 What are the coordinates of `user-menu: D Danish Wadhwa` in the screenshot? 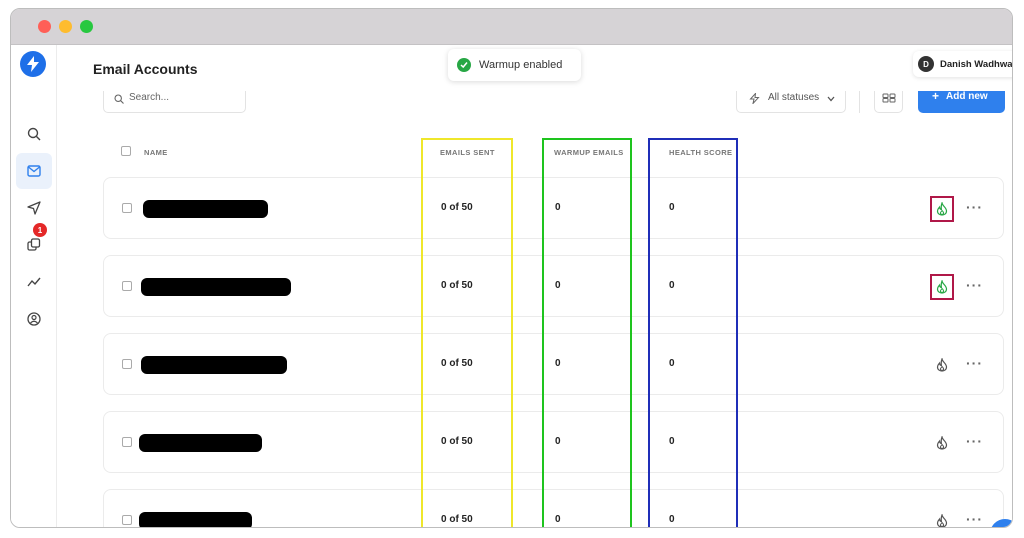 It's located at (963, 64).